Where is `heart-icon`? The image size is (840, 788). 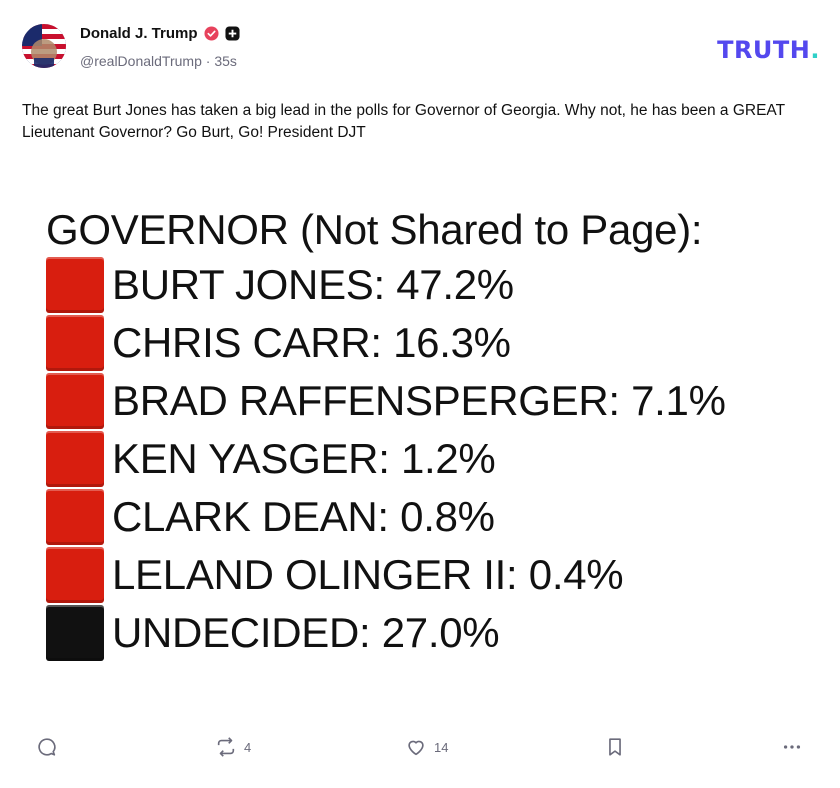 heart-icon is located at coordinates (416, 748).